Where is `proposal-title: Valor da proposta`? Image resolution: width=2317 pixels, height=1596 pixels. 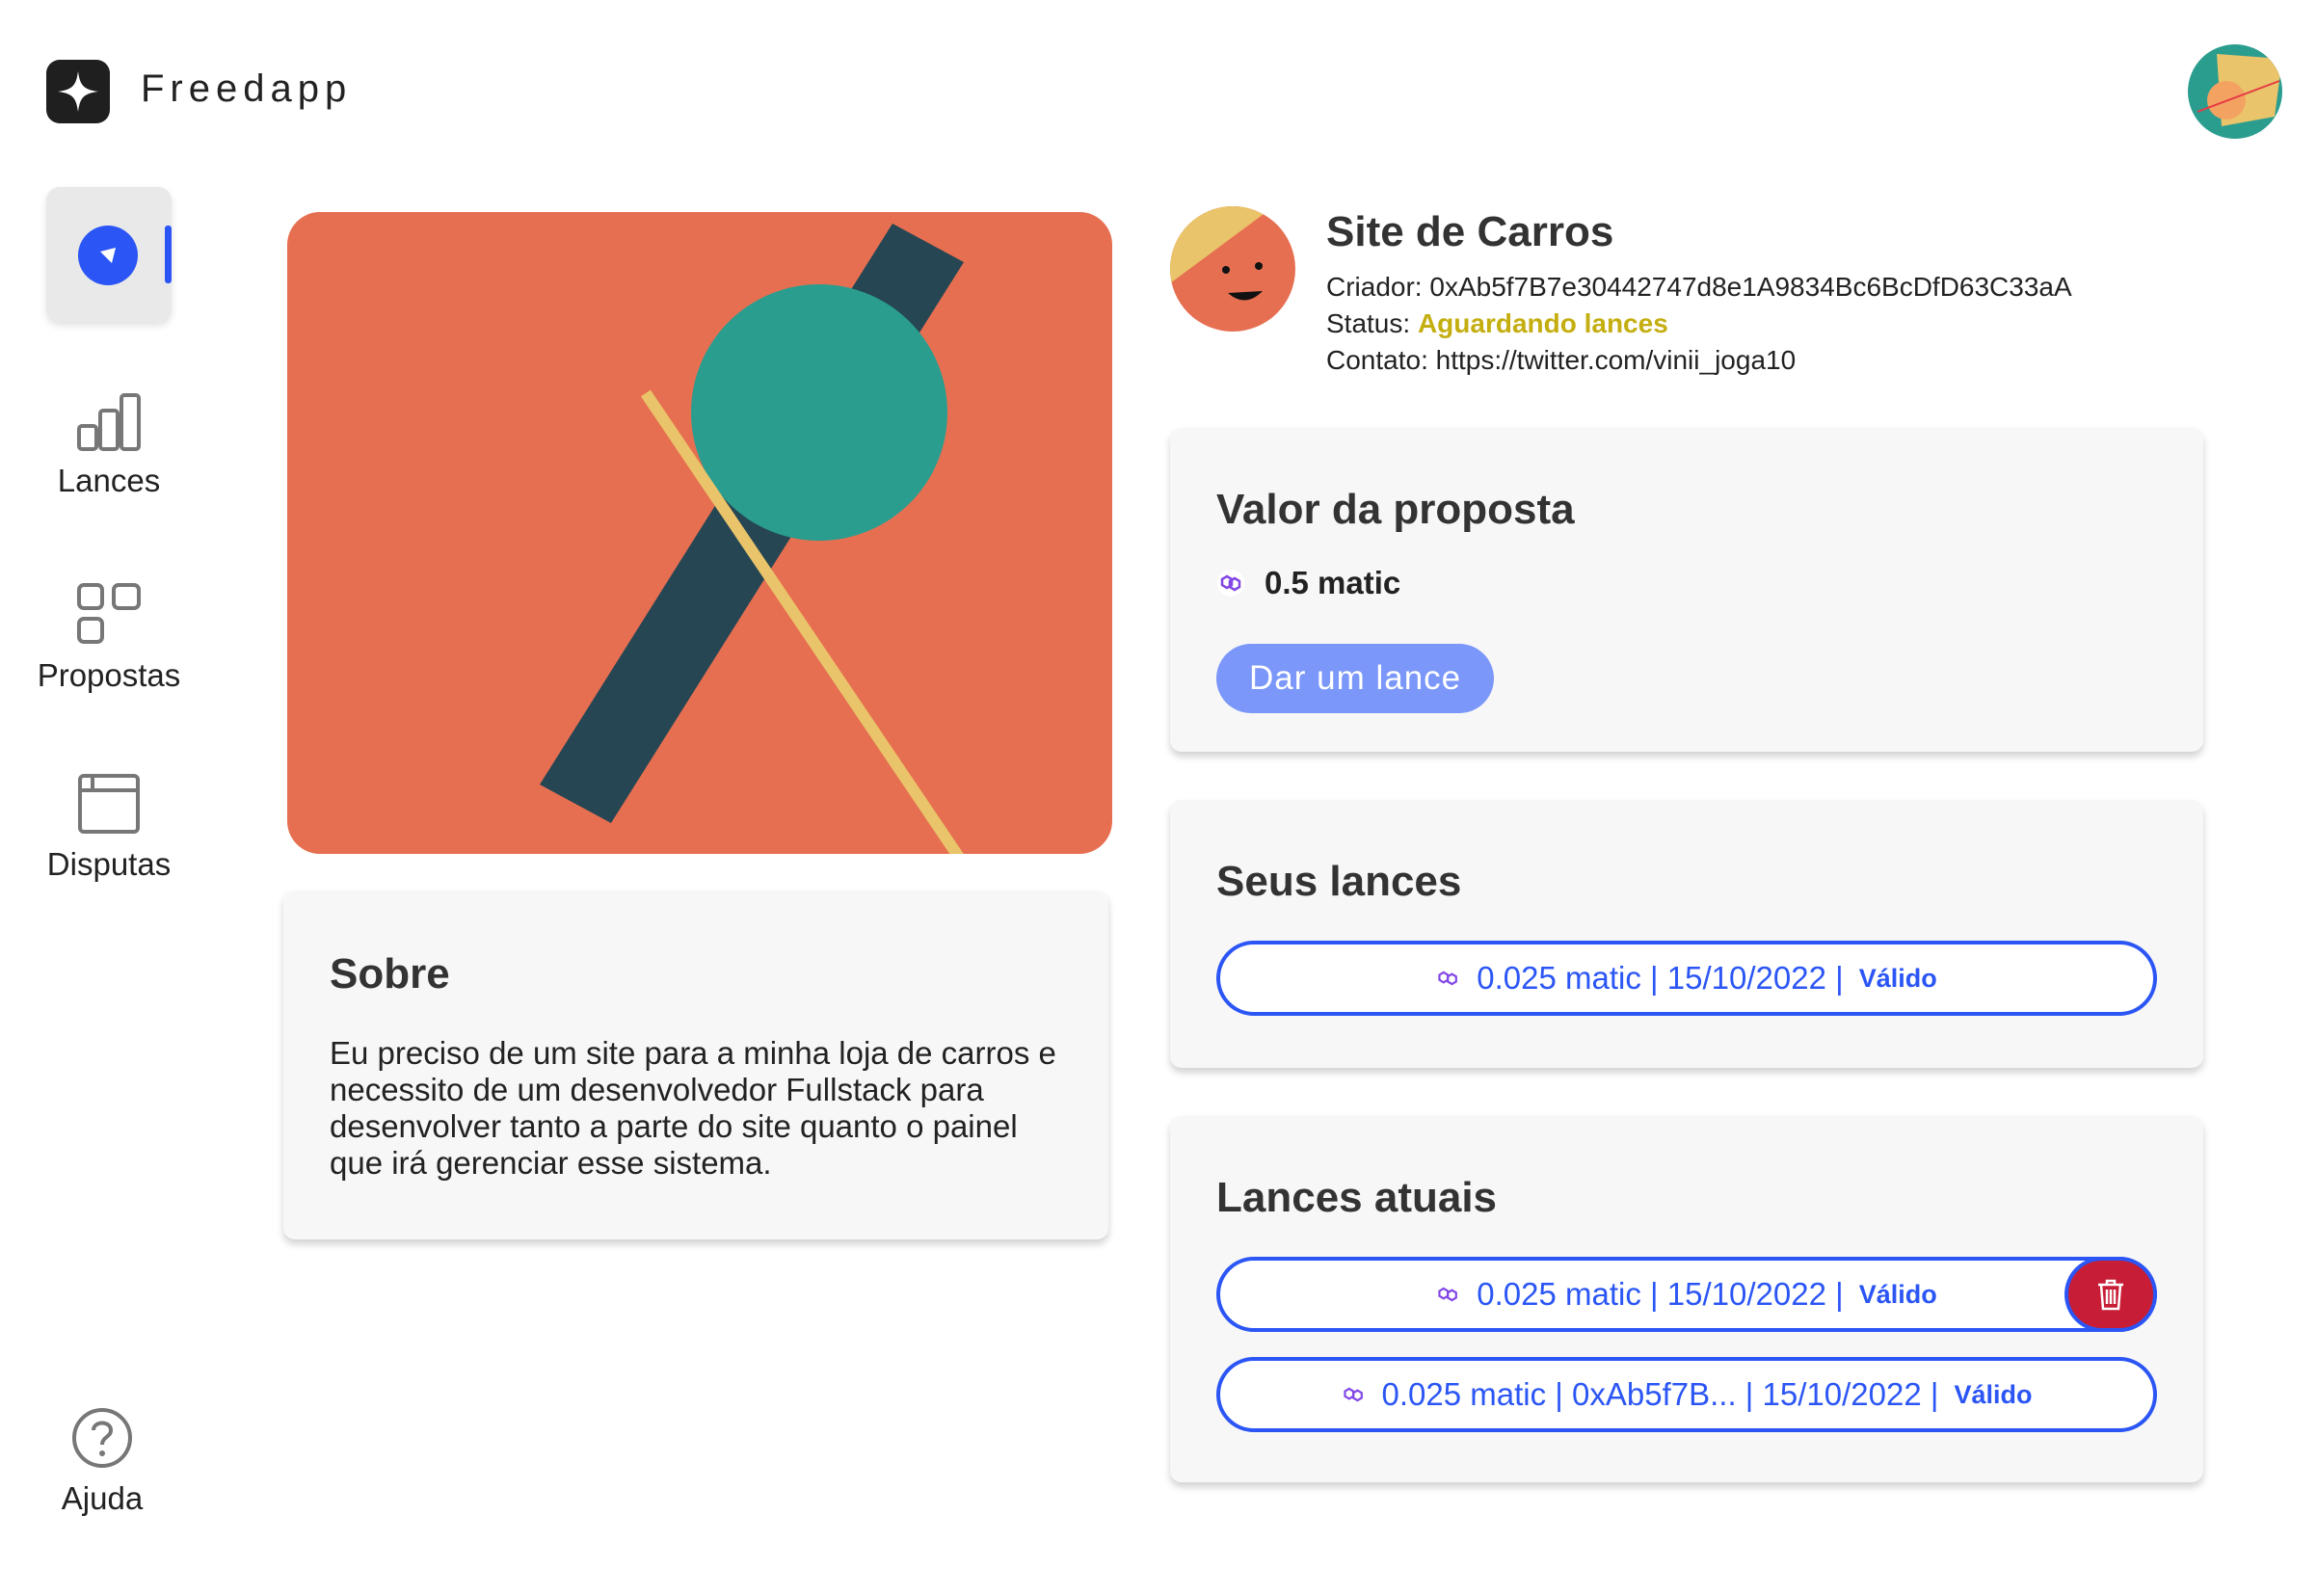 proposal-title: Valor da proposta is located at coordinates (1395, 509).